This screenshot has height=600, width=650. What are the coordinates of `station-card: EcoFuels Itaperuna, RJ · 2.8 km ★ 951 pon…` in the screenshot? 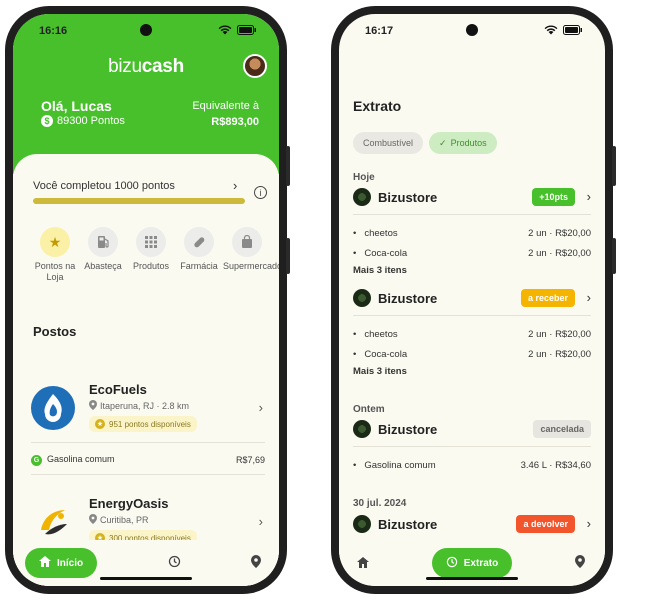 It's located at (148, 409).